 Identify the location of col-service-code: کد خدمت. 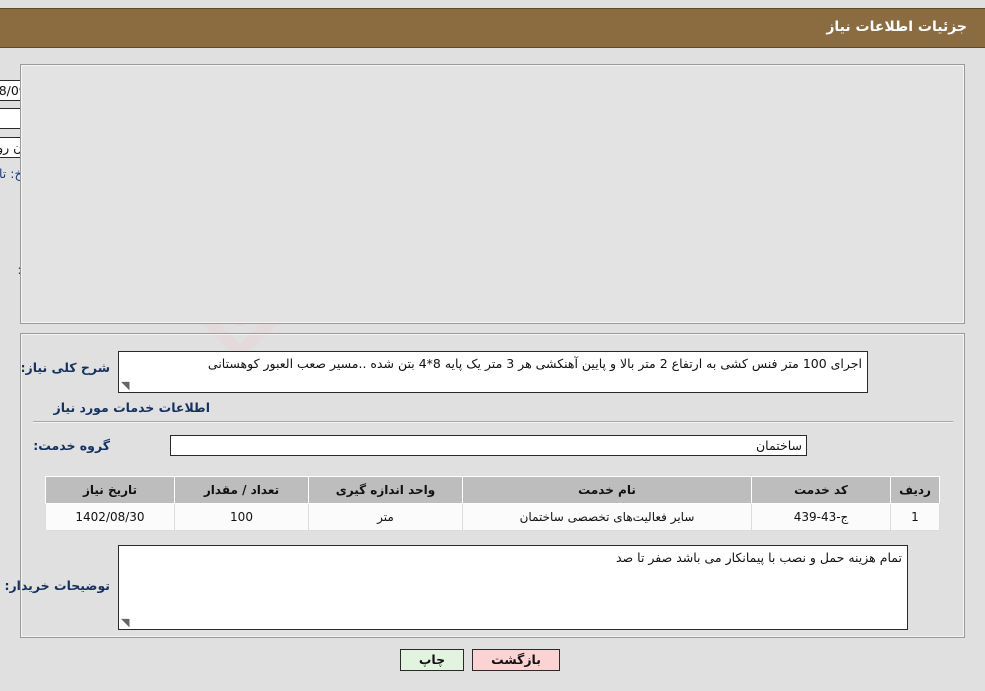
(821, 490).